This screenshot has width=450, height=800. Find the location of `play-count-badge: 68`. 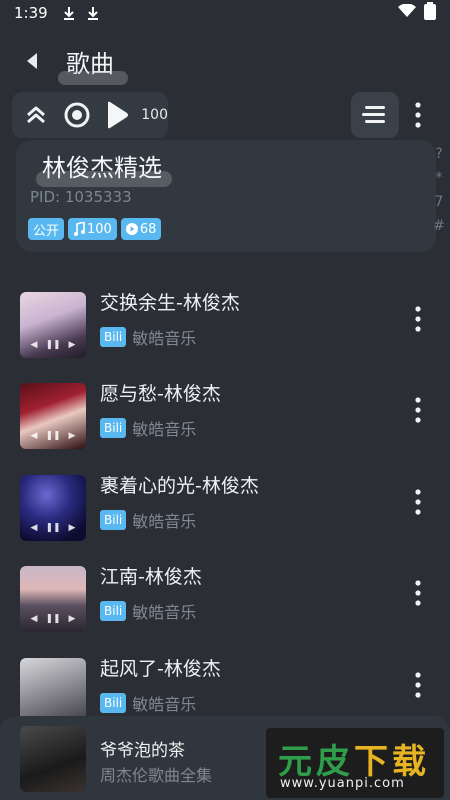

play-count-badge: 68 is located at coordinates (141, 229).